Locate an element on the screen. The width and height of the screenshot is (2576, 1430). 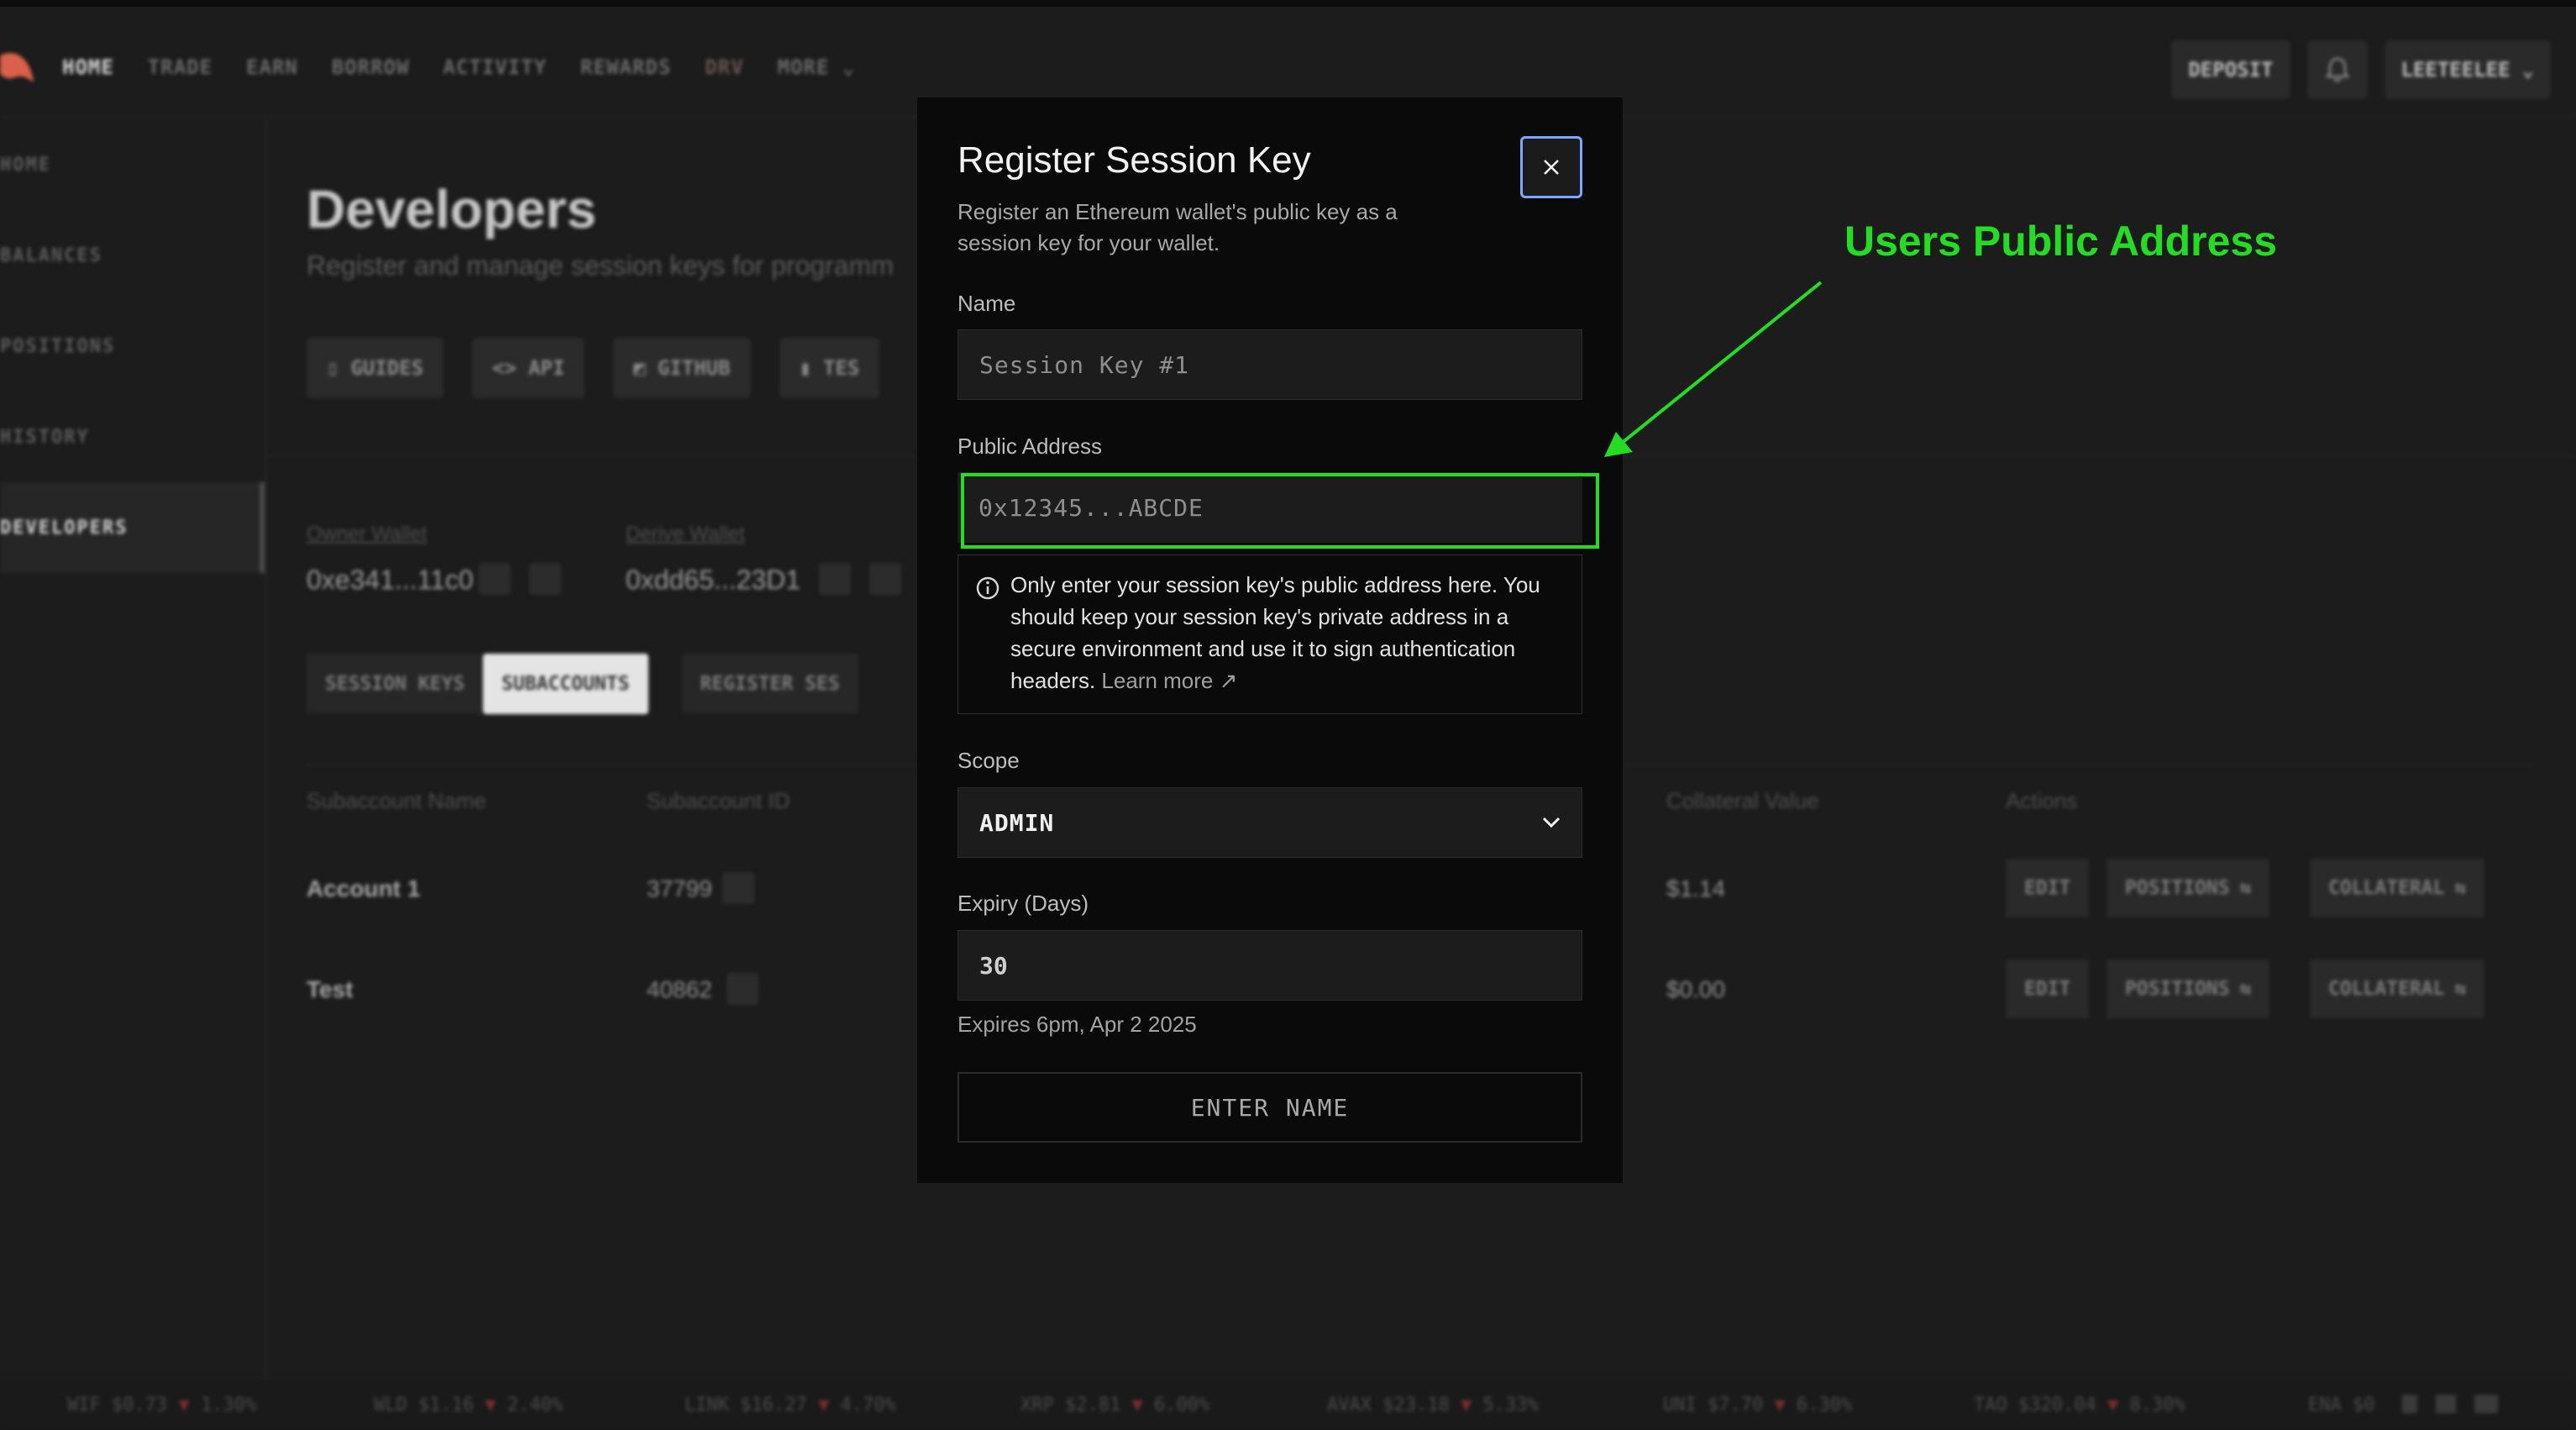
ticker-symbol: AVAX is located at coordinates (1349, 1405).